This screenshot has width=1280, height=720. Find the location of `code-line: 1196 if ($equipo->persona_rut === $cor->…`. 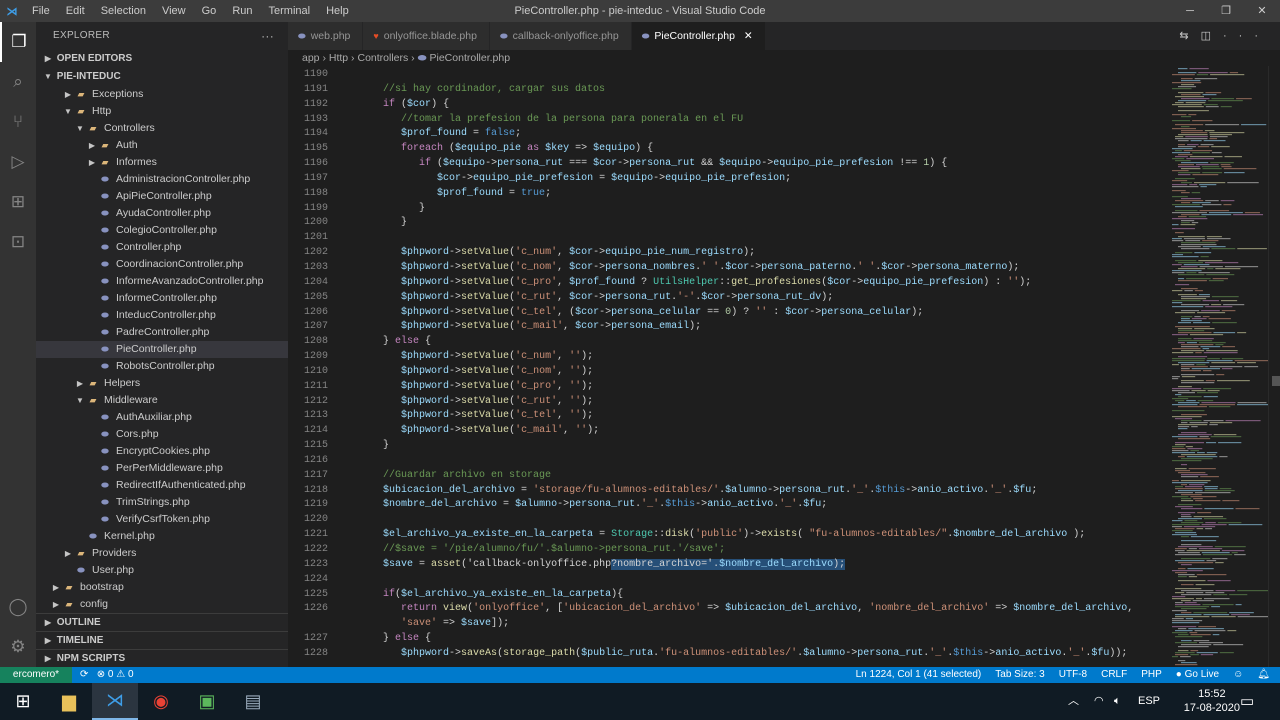

code-line: 1196 if ($equipo->persona_rut === $cor->… is located at coordinates (728, 164).